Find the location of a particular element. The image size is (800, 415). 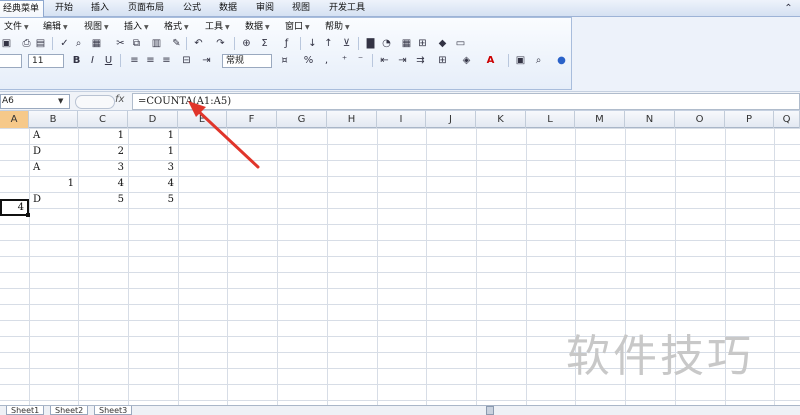

drawing-icon: ◔ is located at coordinates (386, 43).